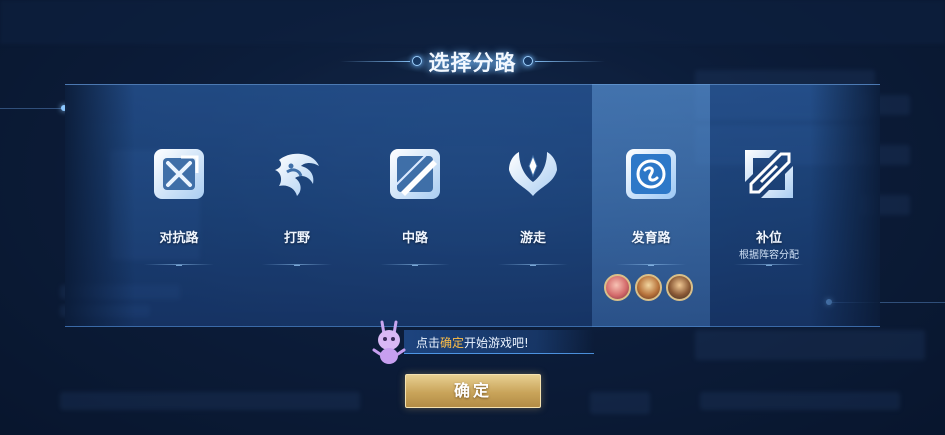  I want to click on hint-text: 点击确定开始游戏吧!, so click(472, 342).